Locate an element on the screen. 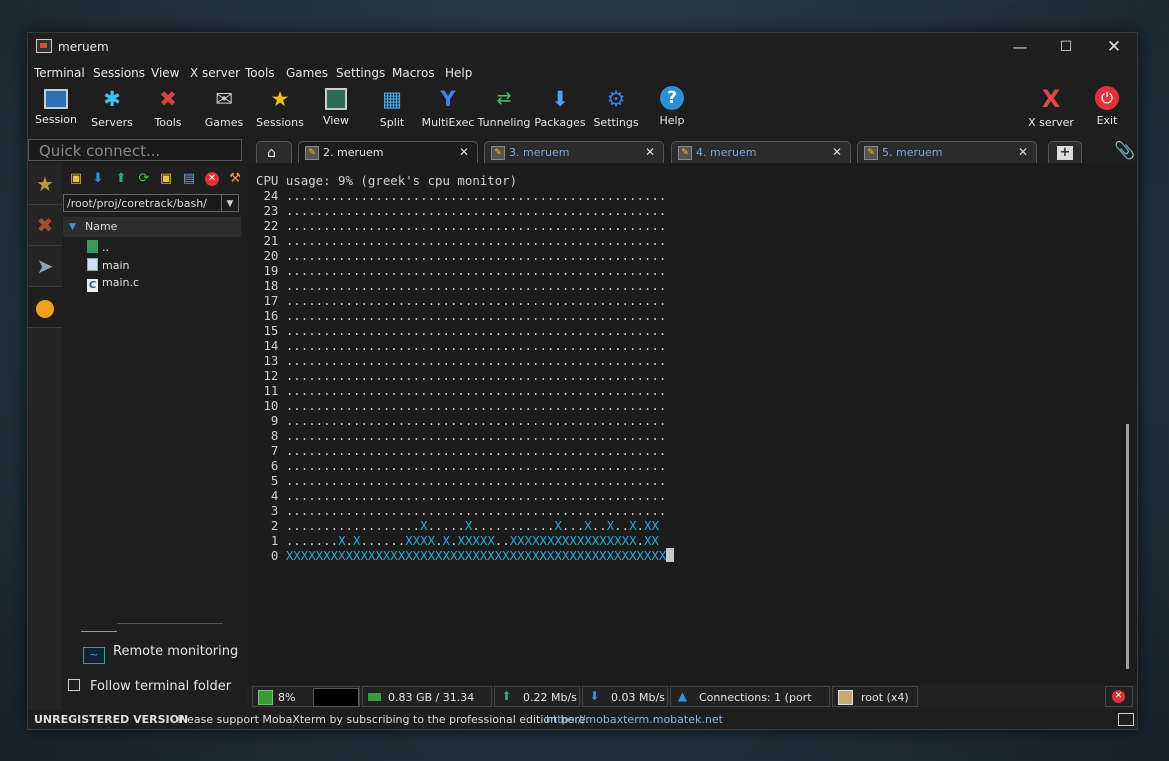 The image size is (1169, 761). file-item-main-c: Cmain.c is located at coordinates (113, 283).